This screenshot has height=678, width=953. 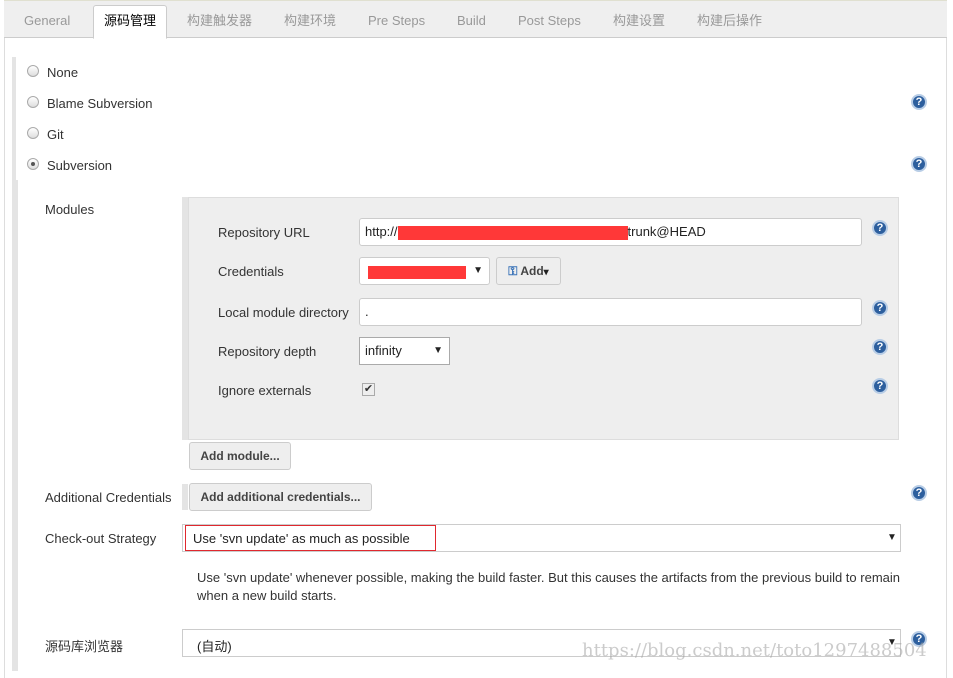 I want to click on local-dir-input: ., so click(x=610, y=312).